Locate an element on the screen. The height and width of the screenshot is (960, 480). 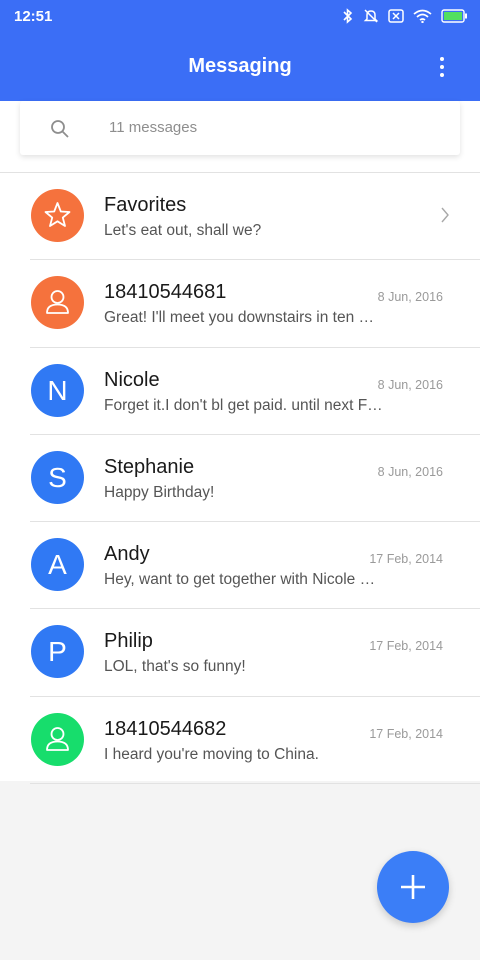
contact-name: 18410544682 is located at coordinates (165, 728).